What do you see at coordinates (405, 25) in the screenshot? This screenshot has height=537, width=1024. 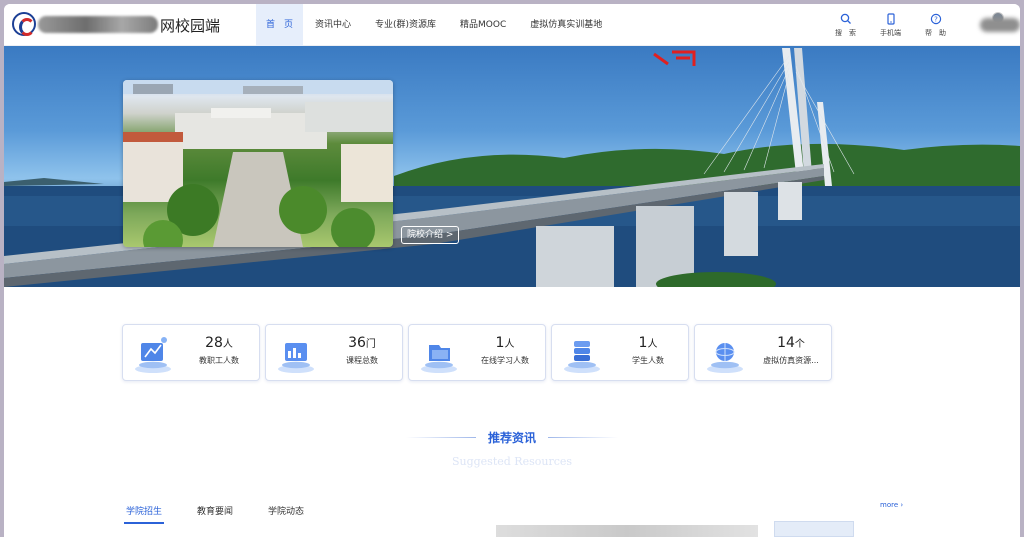 I see `nav-resource-library: 专业(群)资源库` at bounding box center [405, 25].